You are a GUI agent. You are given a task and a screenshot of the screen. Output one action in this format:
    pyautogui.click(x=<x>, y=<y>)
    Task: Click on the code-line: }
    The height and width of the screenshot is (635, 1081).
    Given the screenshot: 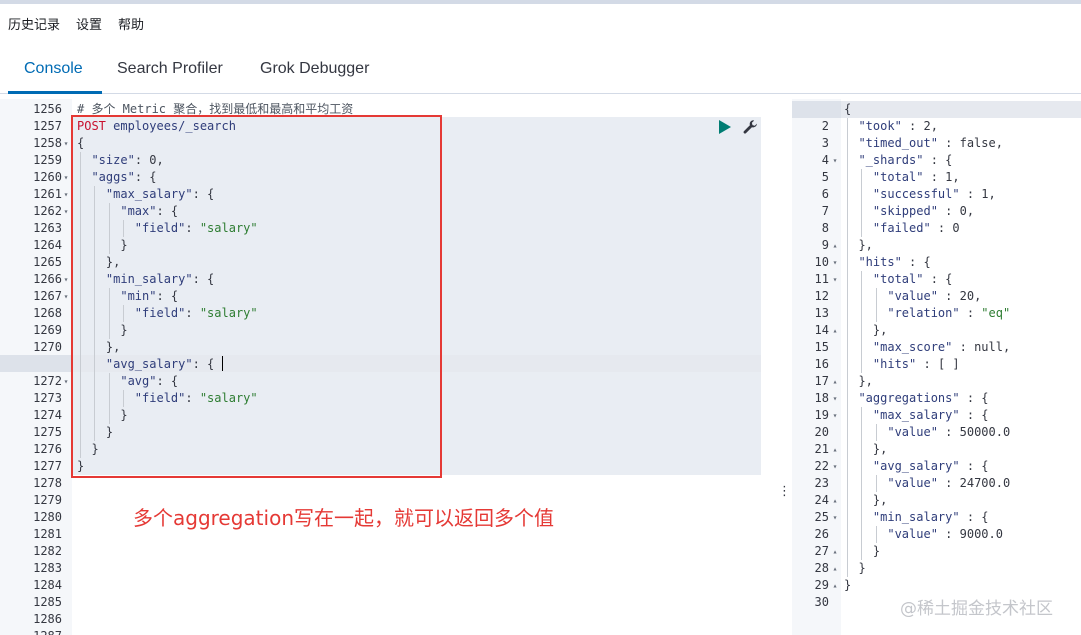 What is the action you would take?
    pyautogui.click(x=855, y=568)
    